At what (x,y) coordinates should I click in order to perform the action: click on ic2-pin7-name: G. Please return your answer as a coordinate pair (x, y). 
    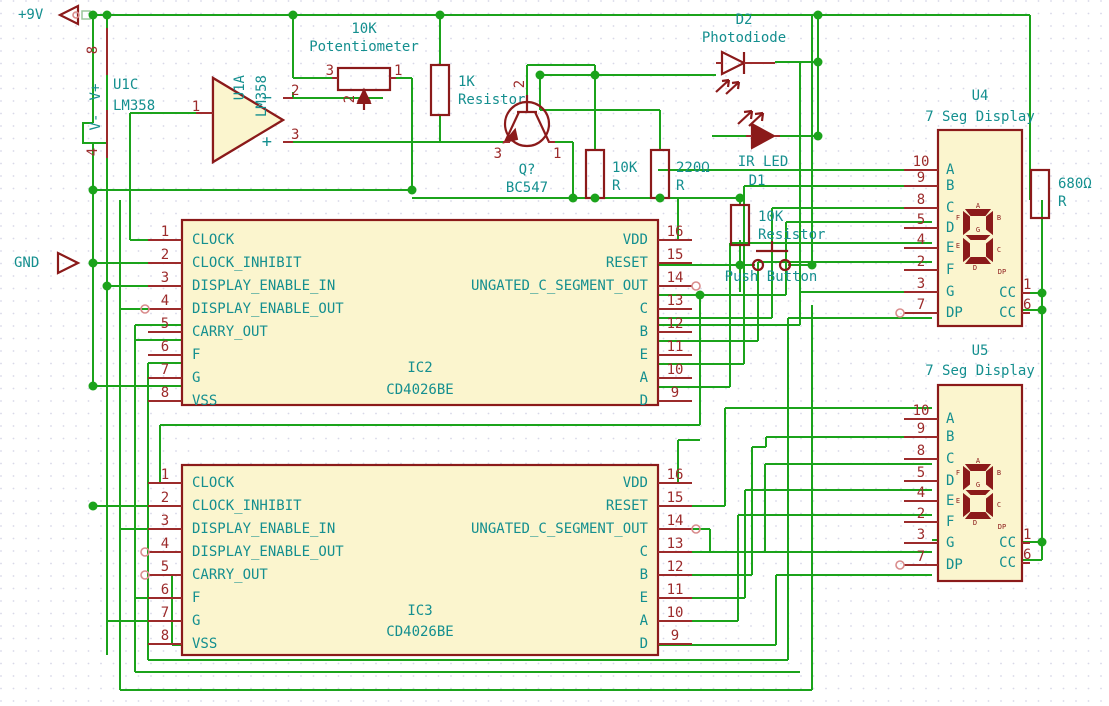
    Looking at the image, I should click on (196, 378).